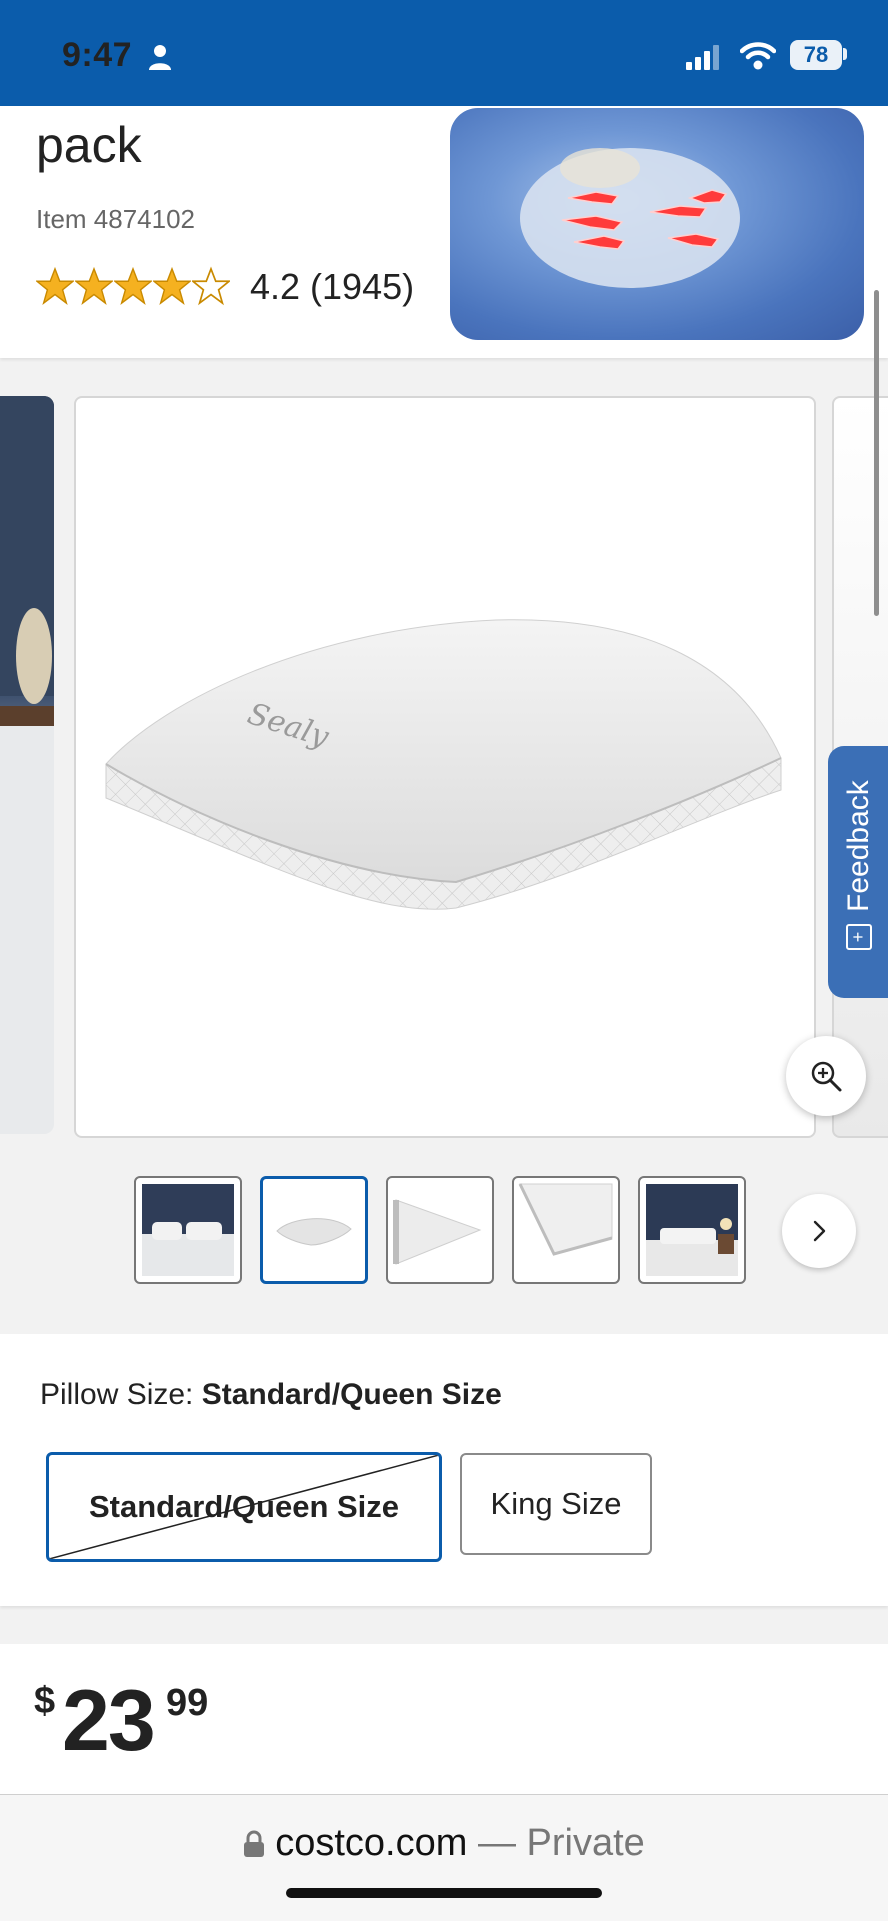  I want to click on address-text: costco.com — Private, so click(444, 1843).